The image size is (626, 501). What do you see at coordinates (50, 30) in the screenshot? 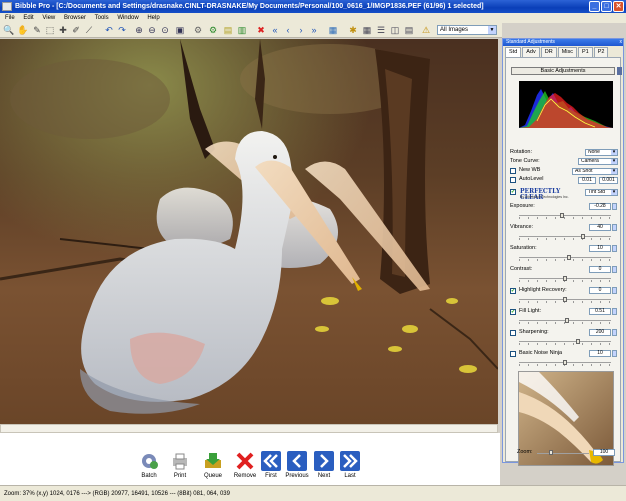
I see `crop-icon: ⬚` at bounding box center [50, 30].